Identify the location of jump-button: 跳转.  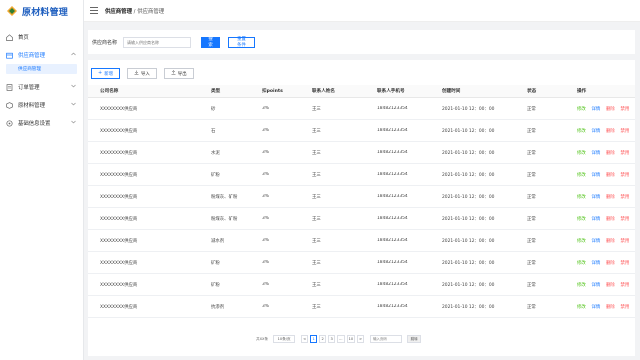
(414, 339).